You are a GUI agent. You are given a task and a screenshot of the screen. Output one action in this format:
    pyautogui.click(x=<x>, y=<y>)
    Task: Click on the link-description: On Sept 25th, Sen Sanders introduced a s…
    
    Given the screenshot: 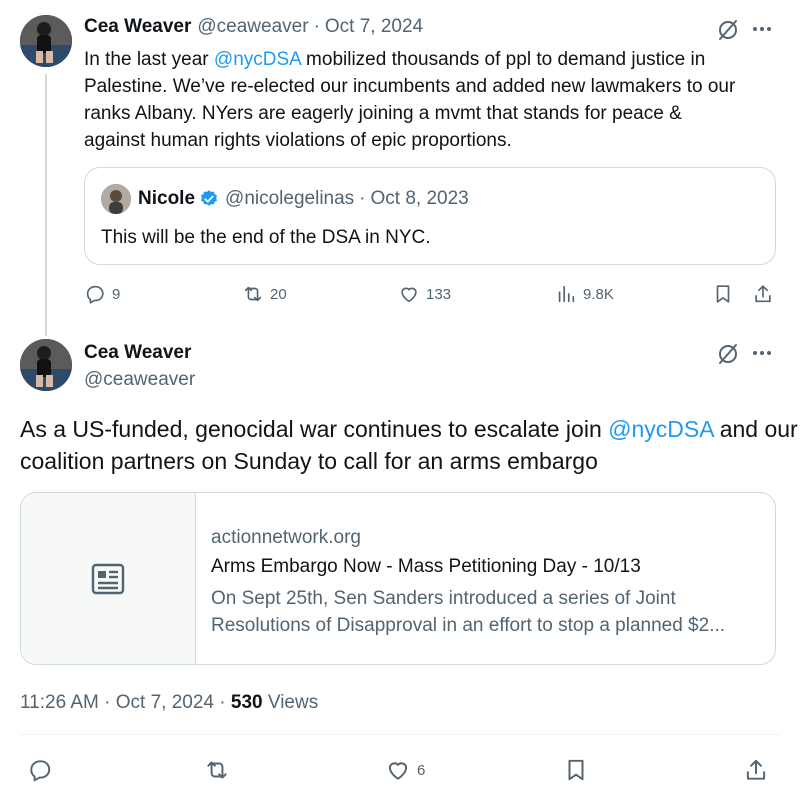 What is the action you would take?
    pyautogui.click(x=468, y=612)
    